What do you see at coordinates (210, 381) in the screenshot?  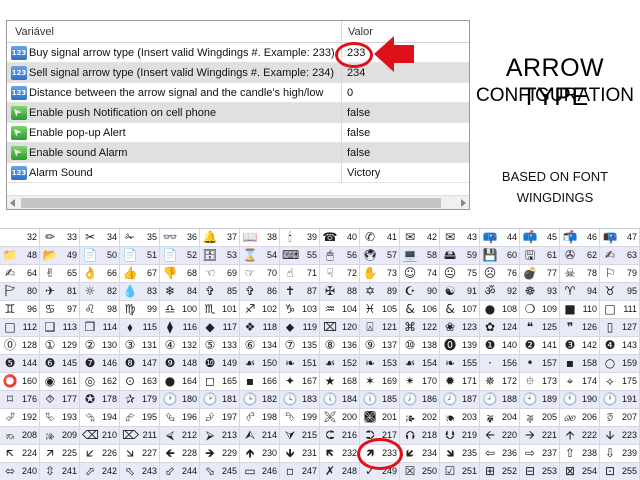 I see `wingdings-glyph-icon: ◻` at bounding box center [210, 381].